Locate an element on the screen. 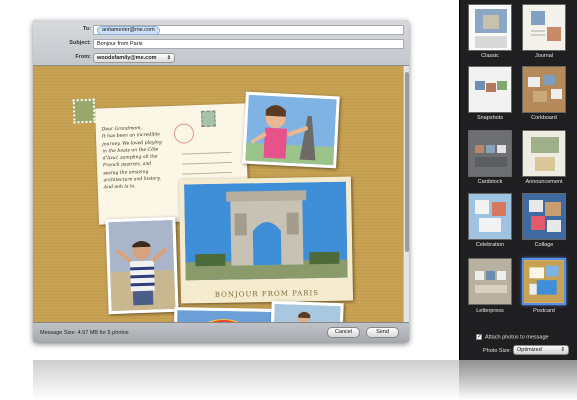 The width and height of the screenshot is (577, 400). template-collage is located at coordinates (544, 216).